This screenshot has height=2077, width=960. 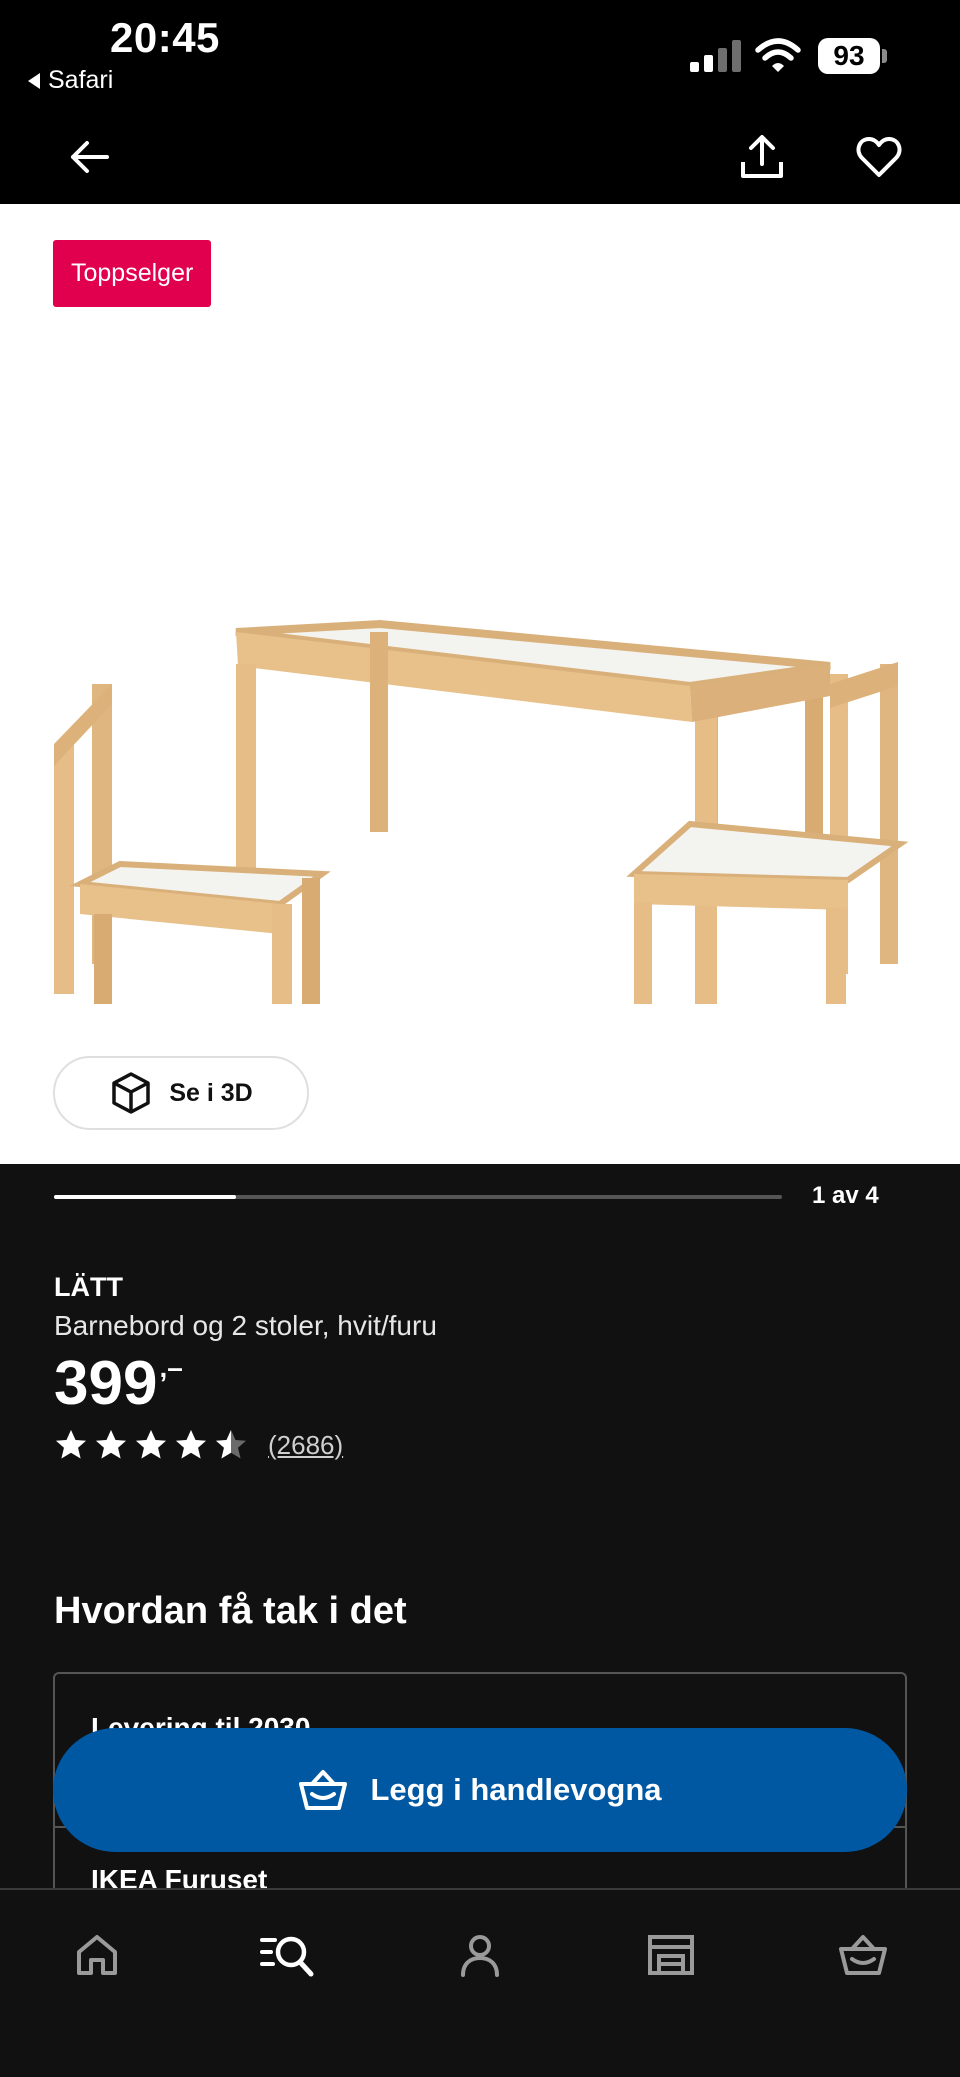 What do you see at coordinates (516, 1789) in the screenshot?
I see `add-to-cart-label: Legg i handlevogna` at bounding box center [516, 1789].